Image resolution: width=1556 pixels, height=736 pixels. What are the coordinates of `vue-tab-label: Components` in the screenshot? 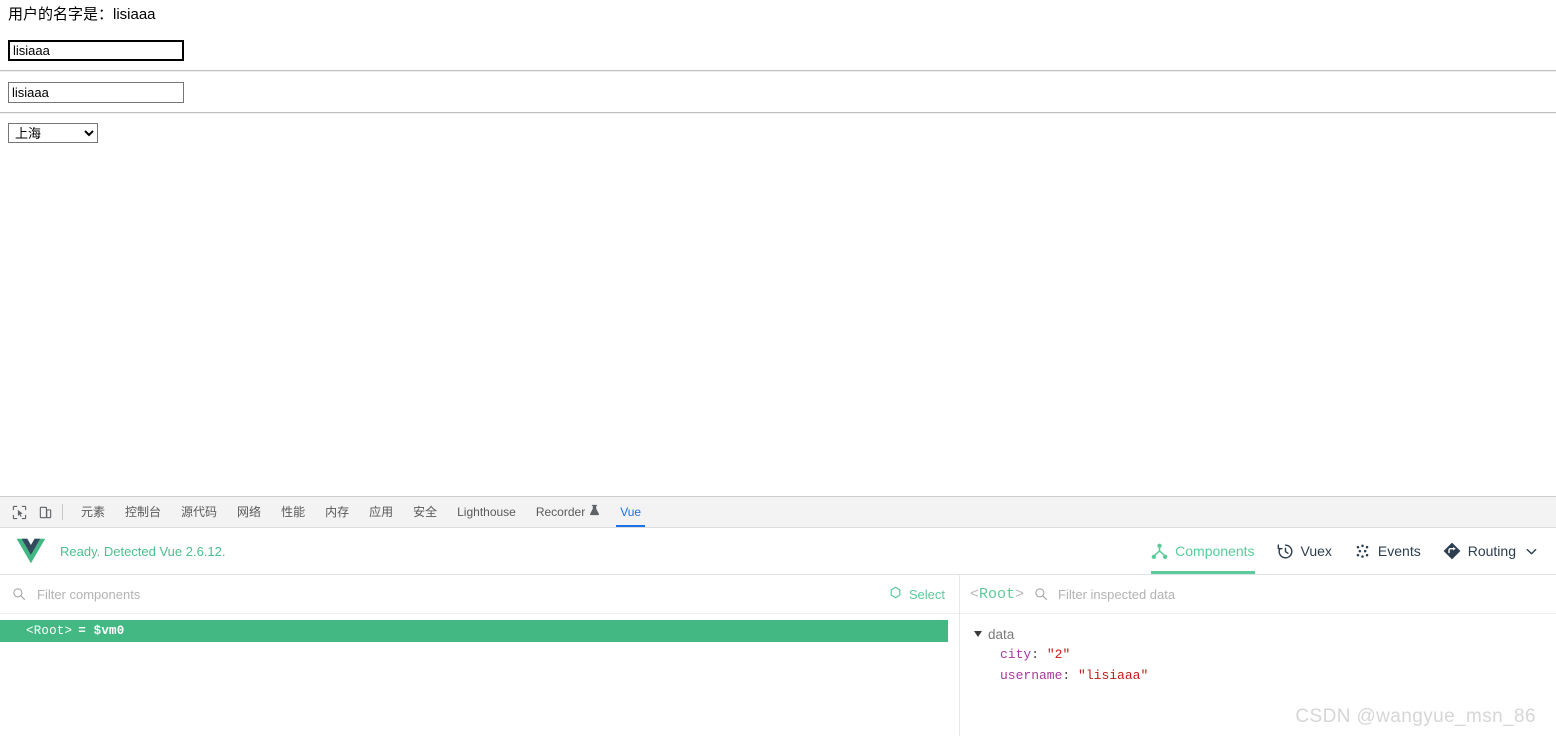 It's located at (1215, 551).